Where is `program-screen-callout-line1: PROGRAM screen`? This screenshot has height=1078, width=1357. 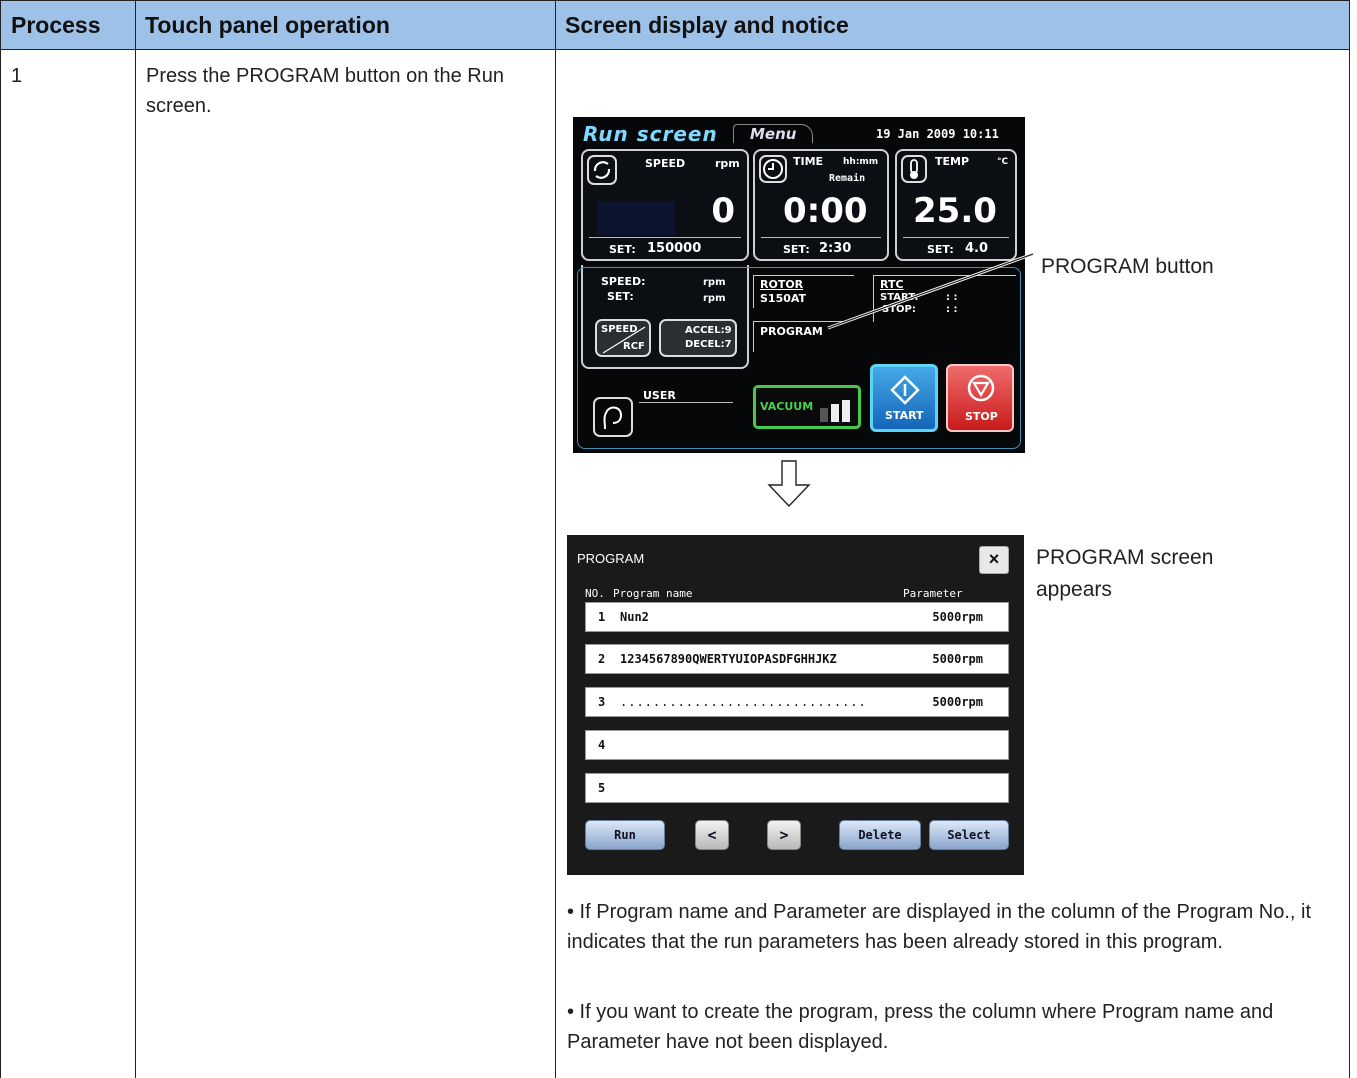 program-screen-callout-line1: PROGRAM screen is located at coordinates (1125, 557).